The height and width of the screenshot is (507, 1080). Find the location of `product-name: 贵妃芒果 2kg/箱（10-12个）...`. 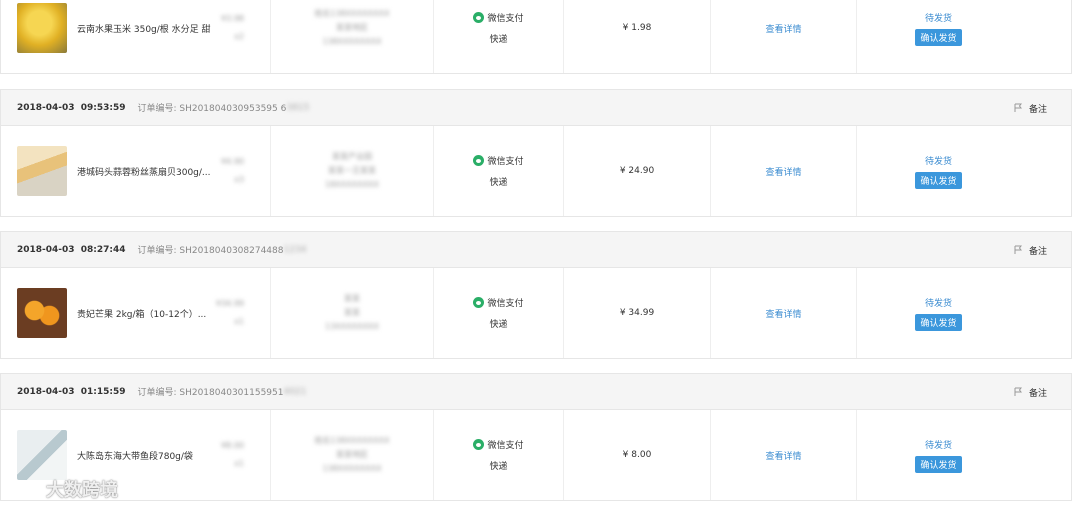

product-name: 贵妃芒果 2kg/箱（10-12个）... is located at coordinates (141, 313).